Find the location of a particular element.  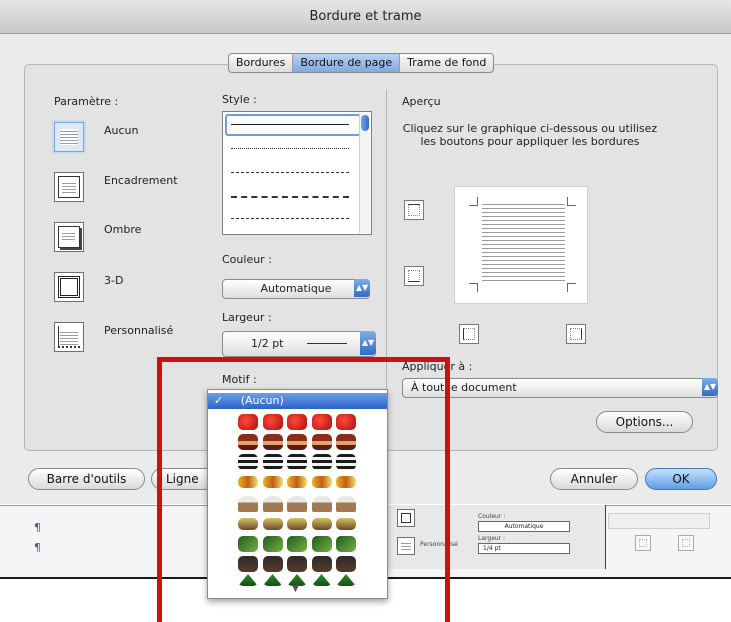

art-option-icecream-small is located at coordinates (297, 524).